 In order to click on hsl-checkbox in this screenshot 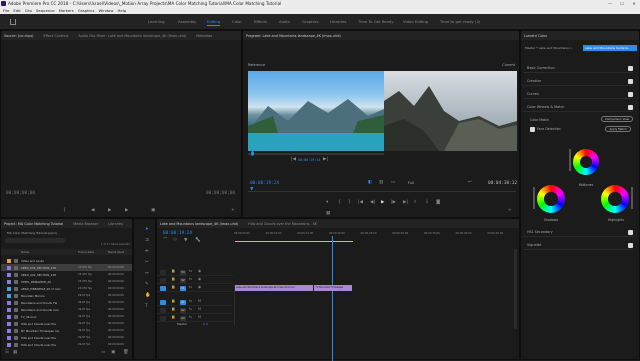, I will do `click(630, 232)`.